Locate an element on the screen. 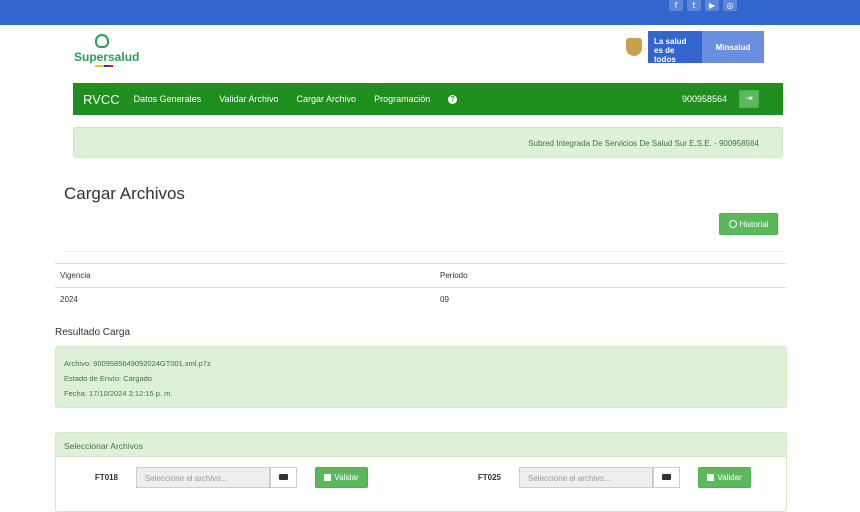  top-bar: f t ▶ ◎ is located at coordinates (430, 12).